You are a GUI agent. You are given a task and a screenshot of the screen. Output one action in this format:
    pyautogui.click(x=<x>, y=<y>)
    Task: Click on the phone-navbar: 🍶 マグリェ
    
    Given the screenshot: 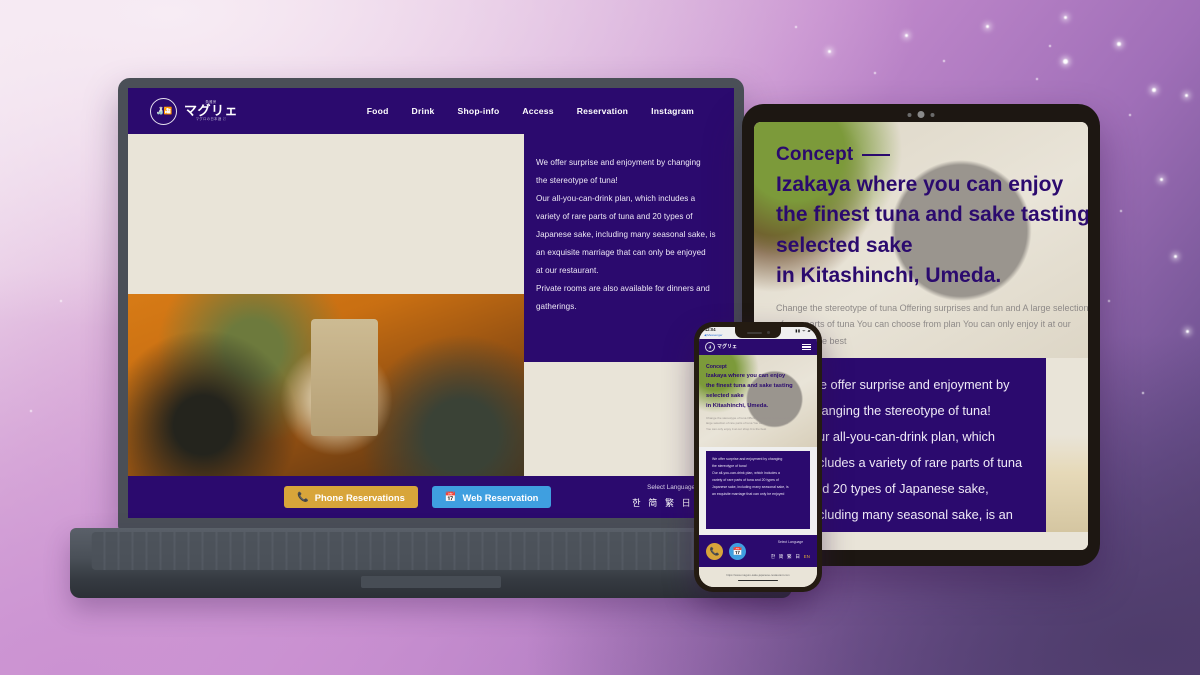 What is the action you would take?
    pyautogui.click(x=758, y=347)
    